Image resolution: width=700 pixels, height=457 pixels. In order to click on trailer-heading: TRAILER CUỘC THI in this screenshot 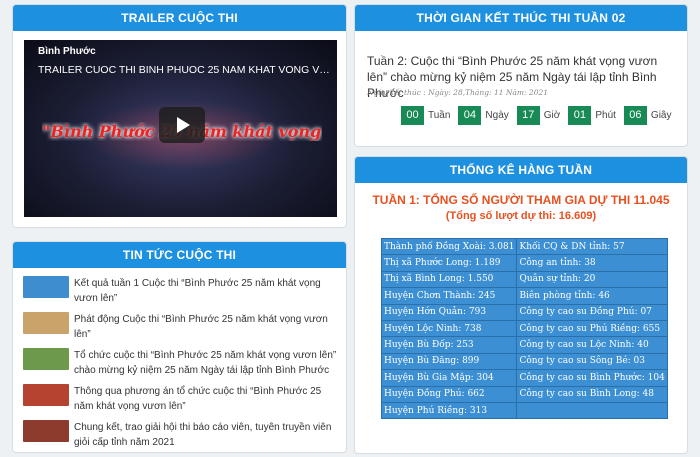, I will do `click(179, 18)`.